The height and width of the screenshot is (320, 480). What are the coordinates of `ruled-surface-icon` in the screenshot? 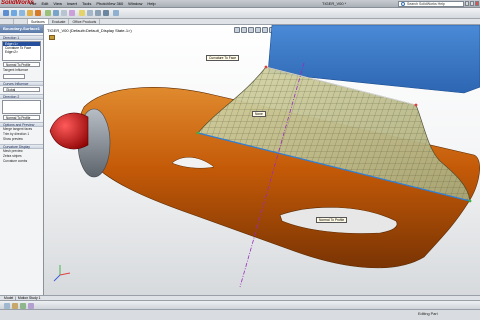 It's located at (72, 13).